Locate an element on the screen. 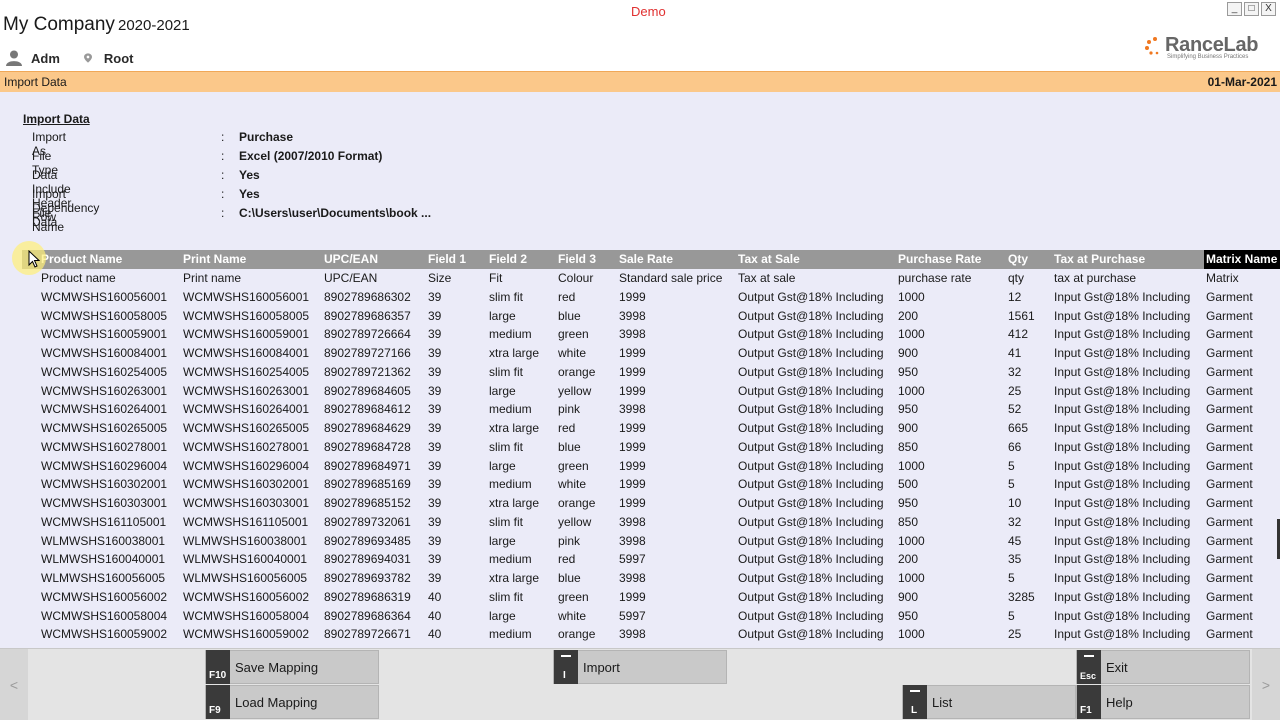 Image resolution: width=1280 pixels, height=720 pixels. cell-field-2: Fit is located at coordinates (496, 278).